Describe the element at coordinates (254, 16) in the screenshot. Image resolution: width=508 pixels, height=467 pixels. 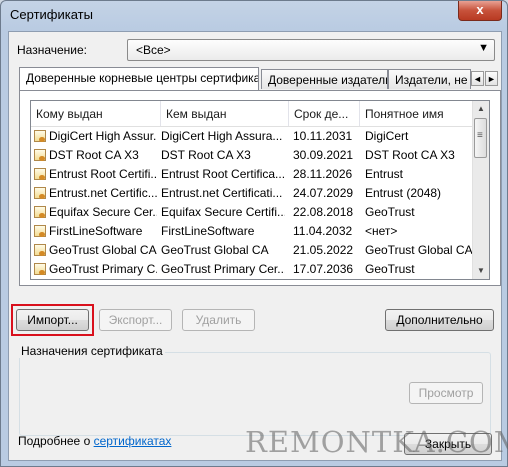
I see `title-bar: Сертификаты x` at that location.